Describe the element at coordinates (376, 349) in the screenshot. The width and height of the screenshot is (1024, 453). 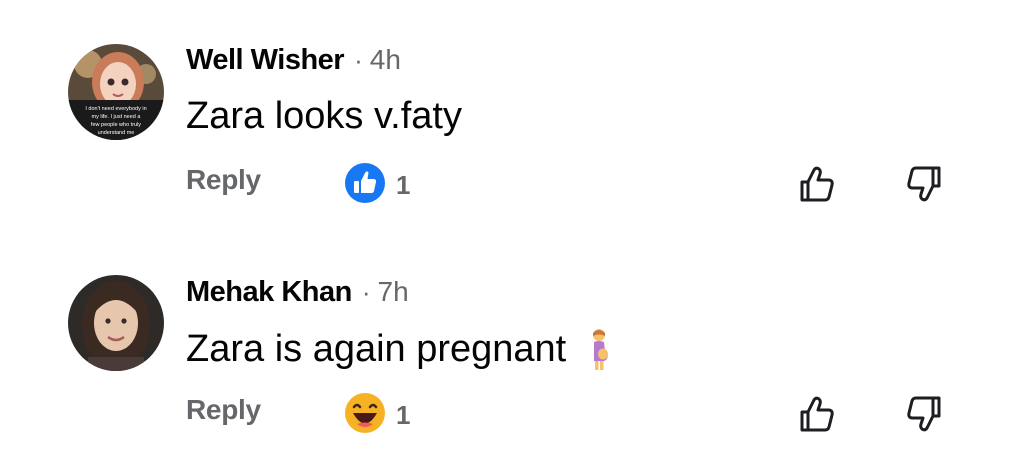
I see `comment-body: Zara is again pregnant` at that location.